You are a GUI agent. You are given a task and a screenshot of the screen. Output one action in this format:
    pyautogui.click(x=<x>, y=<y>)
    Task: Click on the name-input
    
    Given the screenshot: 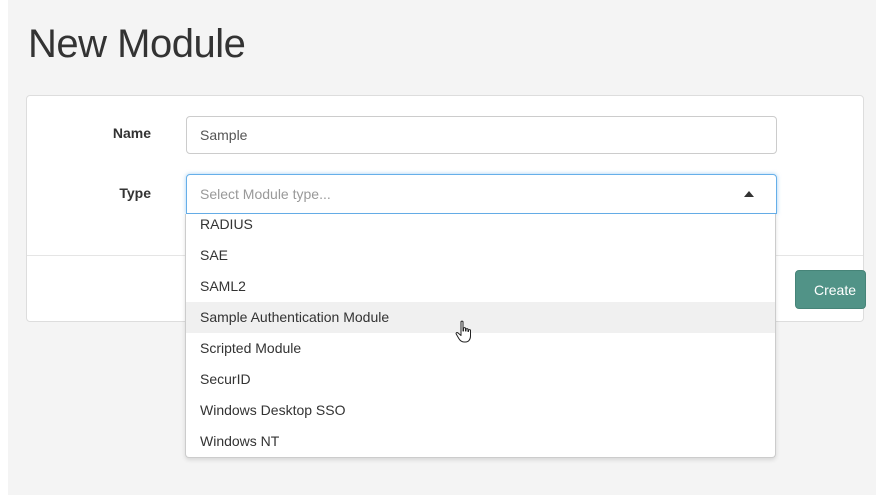 What is the action you would take?
    pyautogui.click(x=481, y=135)
    